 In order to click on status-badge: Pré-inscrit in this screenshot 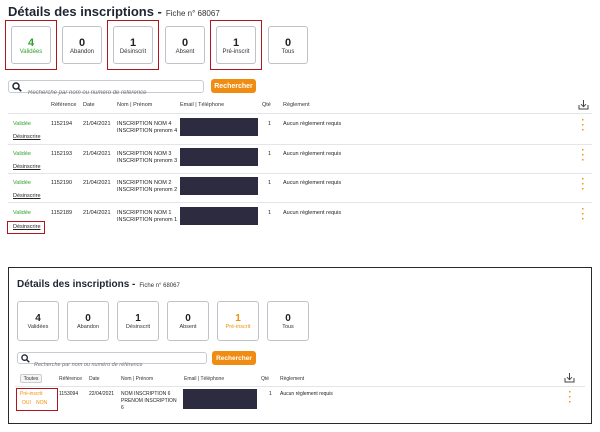, I will do `click(31, 394)`.